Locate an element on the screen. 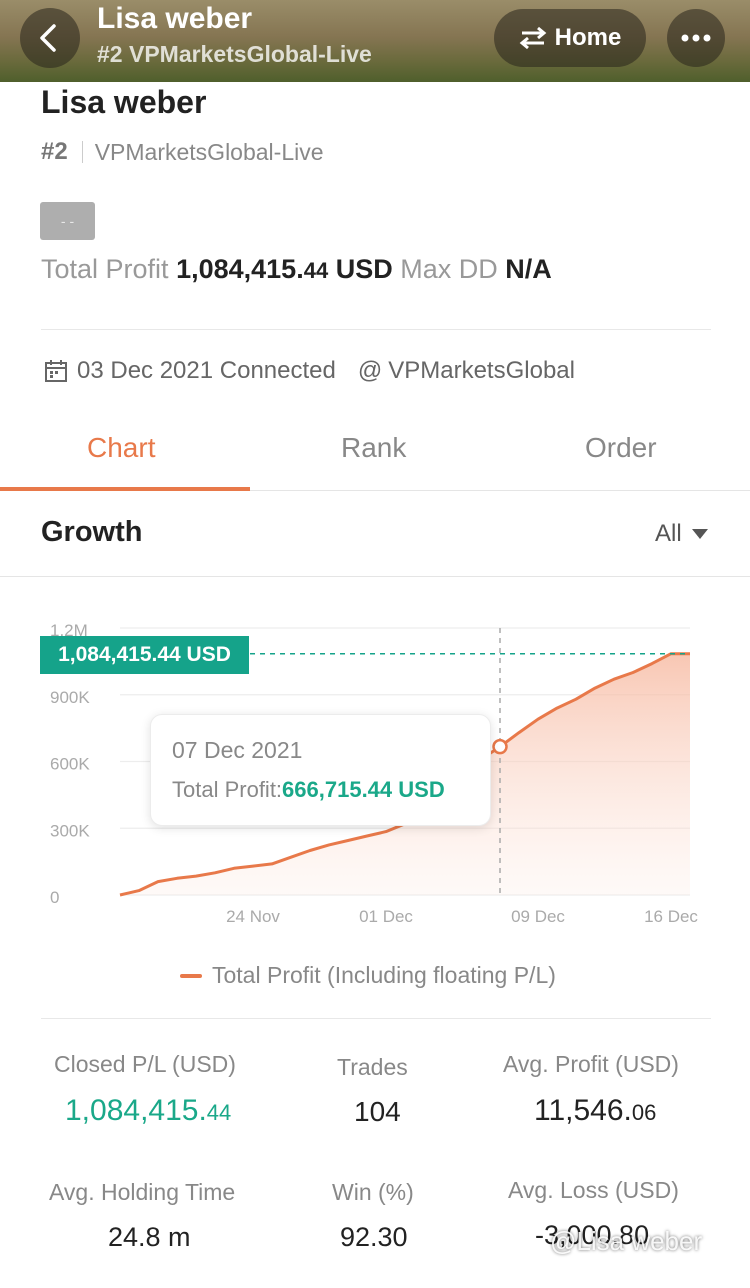  rank-number: #2 is located at coordinates (54, 151).